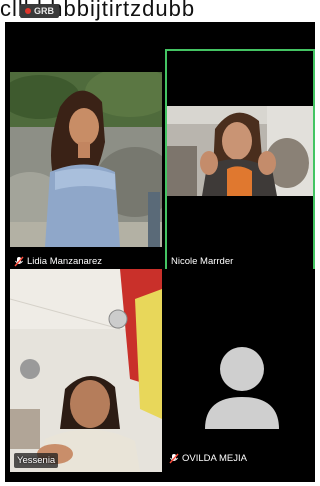  What do you see at coordinates (28, 11) in the screenshot?
I see `recording-dot-icon` at bounding box center [28, 11].